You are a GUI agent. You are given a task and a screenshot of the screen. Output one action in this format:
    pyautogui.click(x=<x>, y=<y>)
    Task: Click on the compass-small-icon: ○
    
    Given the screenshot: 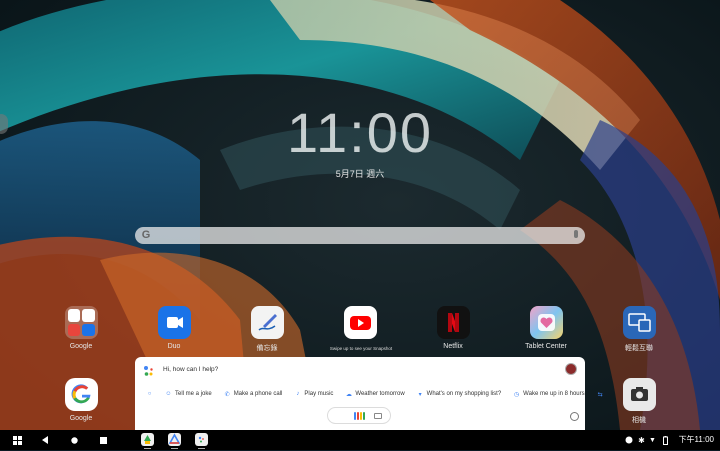 What is the action you would take?
    pyautogui.click(x=149, y=394)
    